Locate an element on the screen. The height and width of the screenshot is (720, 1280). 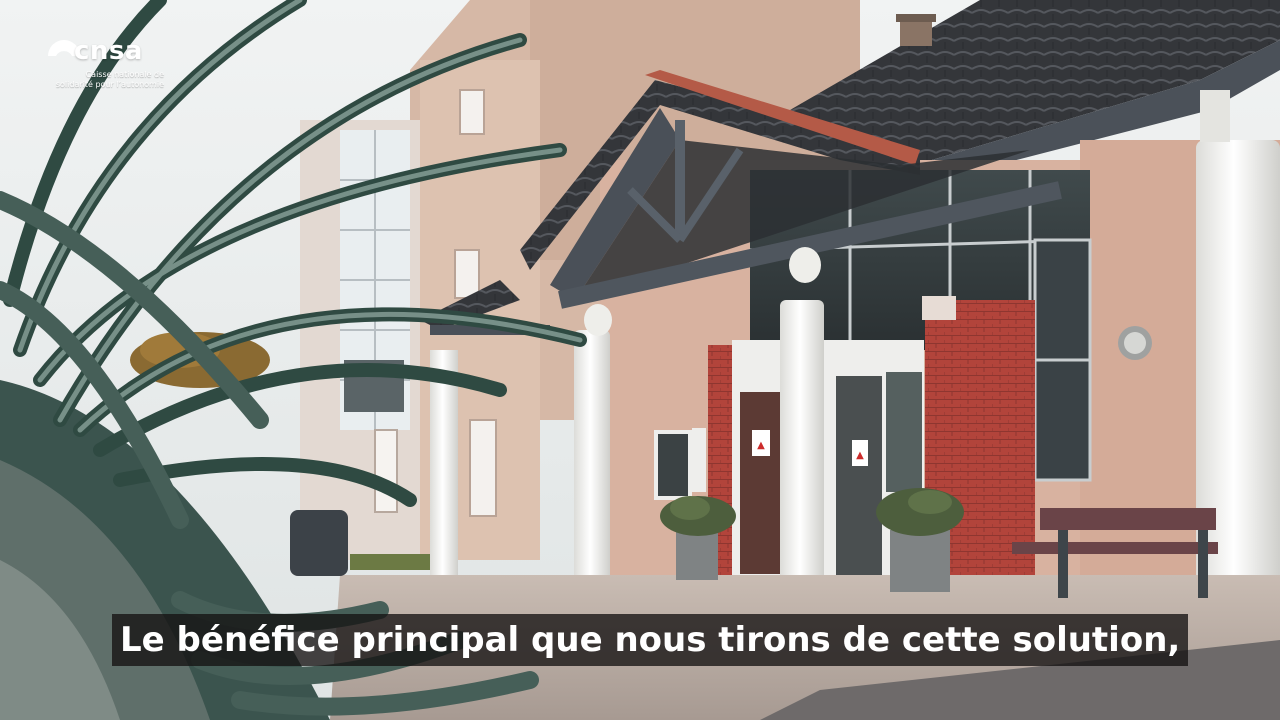
logo-tagline-line1: Caisse nationale de is located at coordinates (124, 74).